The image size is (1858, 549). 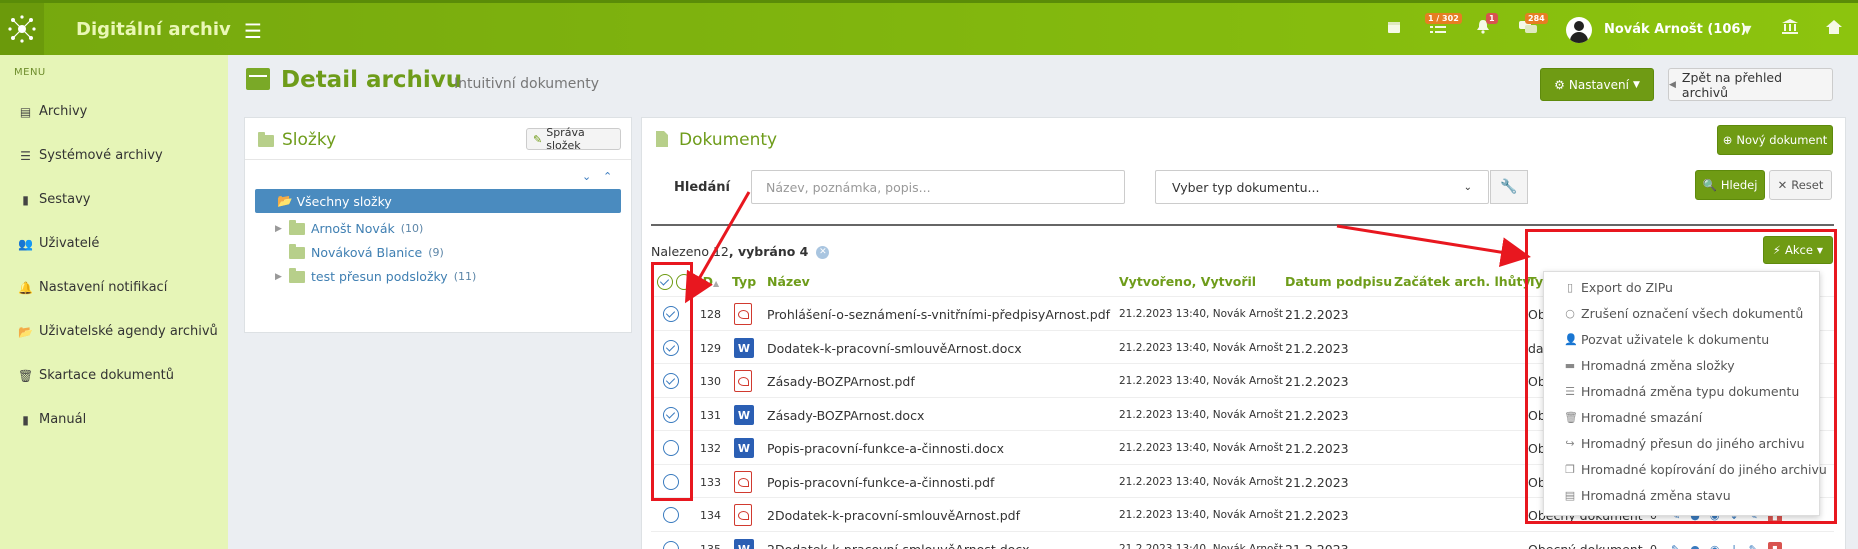 What do you see at coordinates (938, 187) in the screenshot?
I see `search-input` at bounding box center [938, 187].